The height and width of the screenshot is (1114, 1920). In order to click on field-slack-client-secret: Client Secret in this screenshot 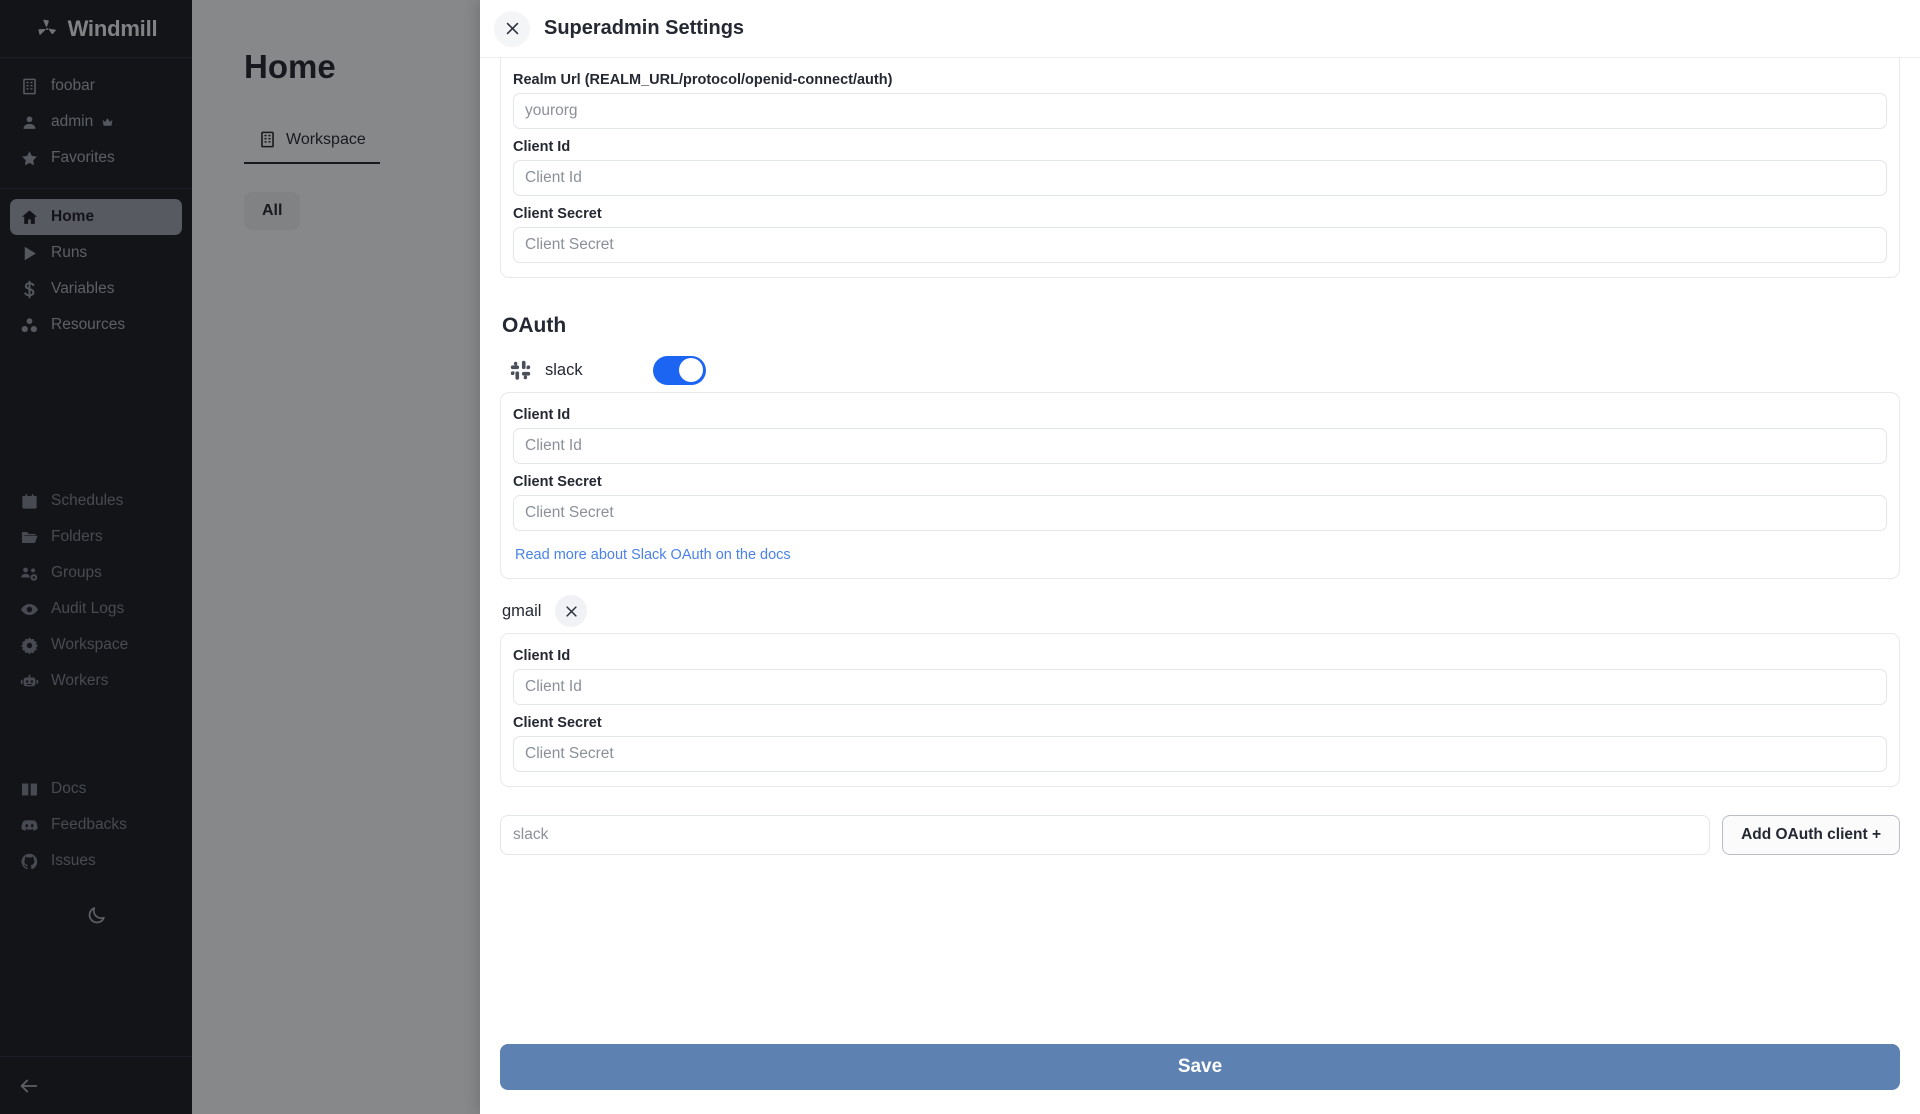, I will do `click(1200, 502)`.